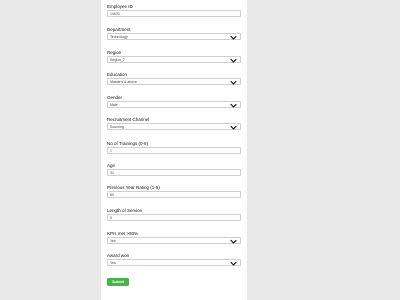  What do you see at coordinates (128, 143) in the screenshot?
I see `field-label: No of Trainings (0-9)` at bounding box center [128, 143].